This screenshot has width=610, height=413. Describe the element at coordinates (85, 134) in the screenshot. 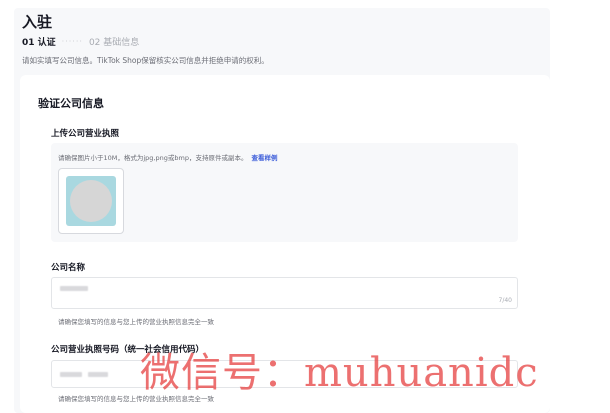

I see `license-upload-label: 上传公司营业执照` at that location.